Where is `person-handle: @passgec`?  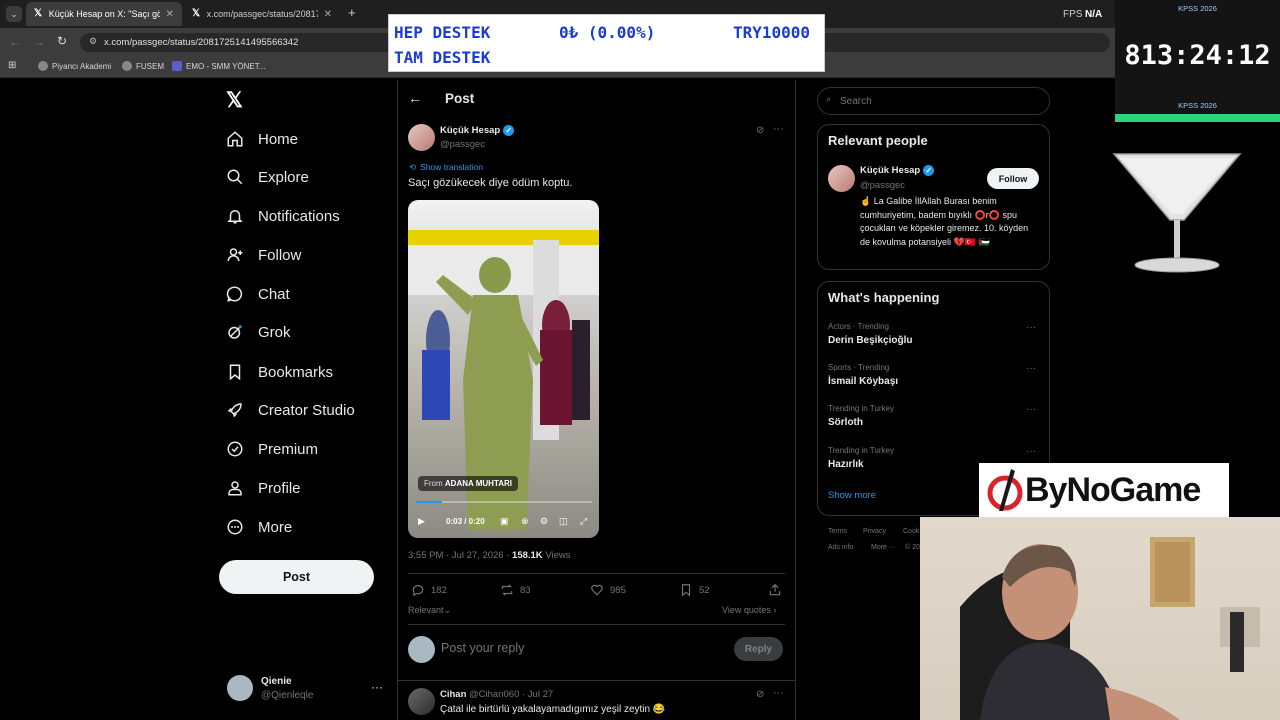 person-handle: @passgec is located at coordinates (883, 185).